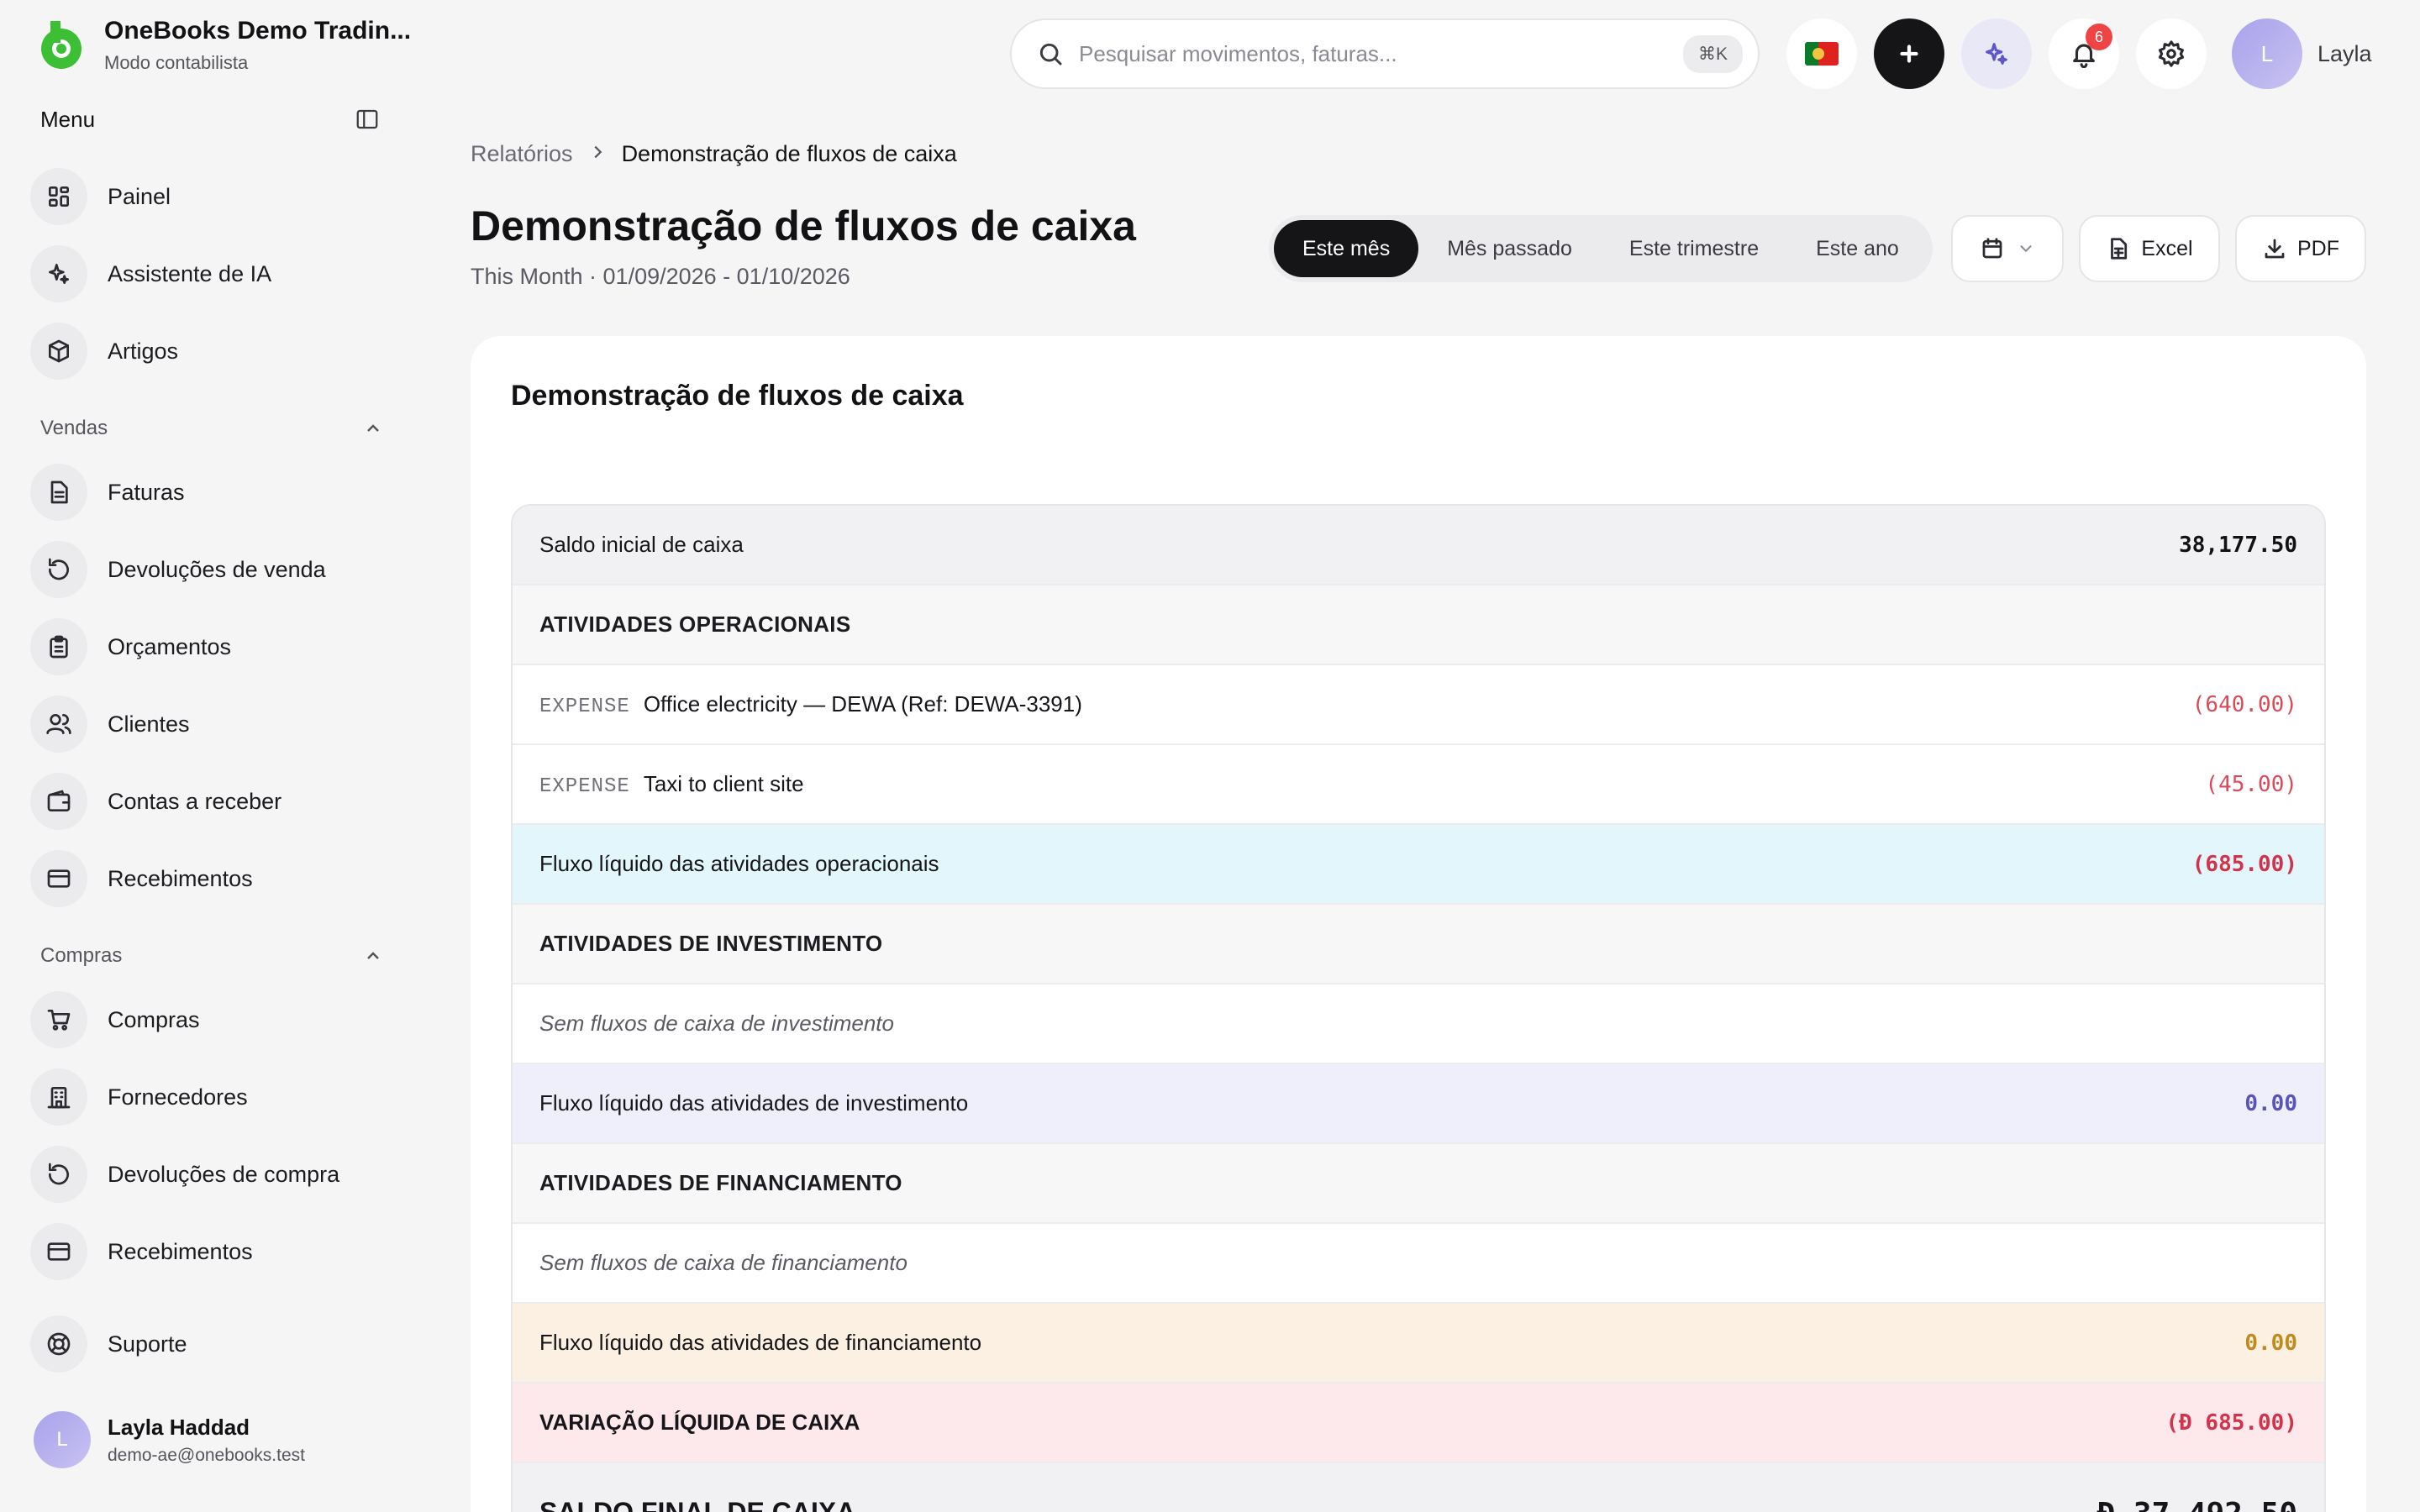 Image resolution: width=2420 pixels, height=1512 pixels. I want to click on nav-label: Assistente de IA, so click(190, 273).